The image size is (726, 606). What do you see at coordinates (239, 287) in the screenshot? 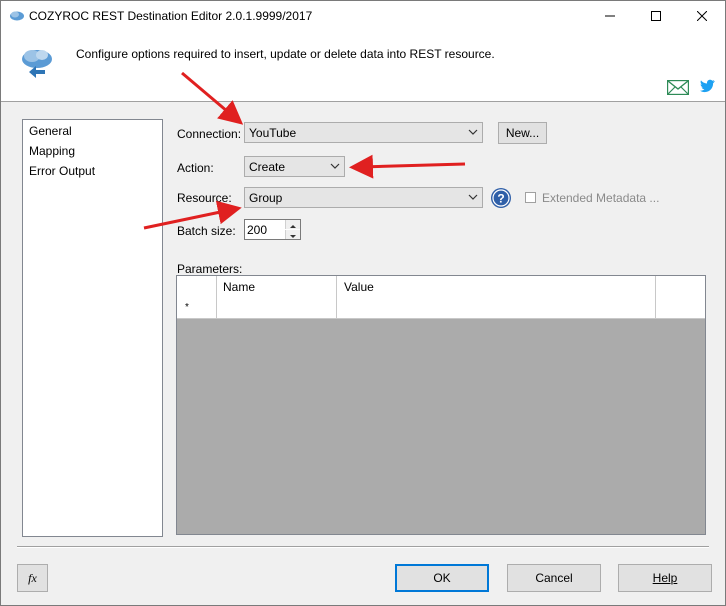
I see `column-header-name: Name` at bounding box center [239, 287].